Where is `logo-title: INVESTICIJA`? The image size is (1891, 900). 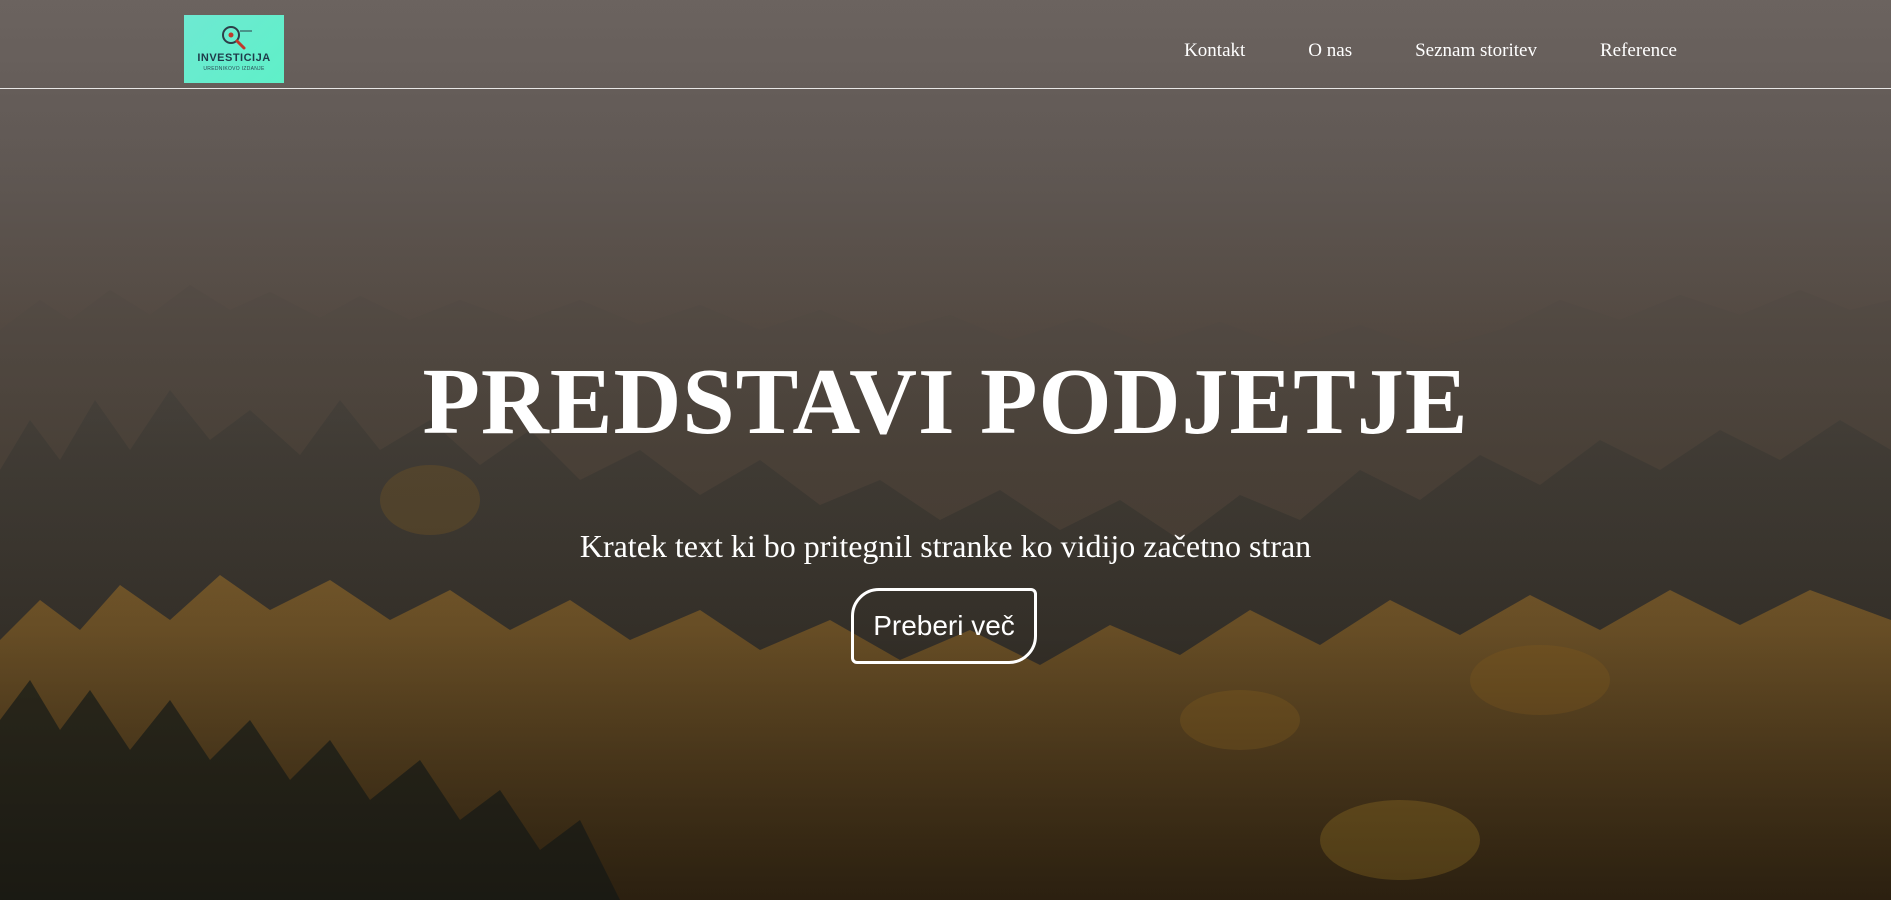 logo-title: INVESTICIJA is located at coordinates (234, 58).